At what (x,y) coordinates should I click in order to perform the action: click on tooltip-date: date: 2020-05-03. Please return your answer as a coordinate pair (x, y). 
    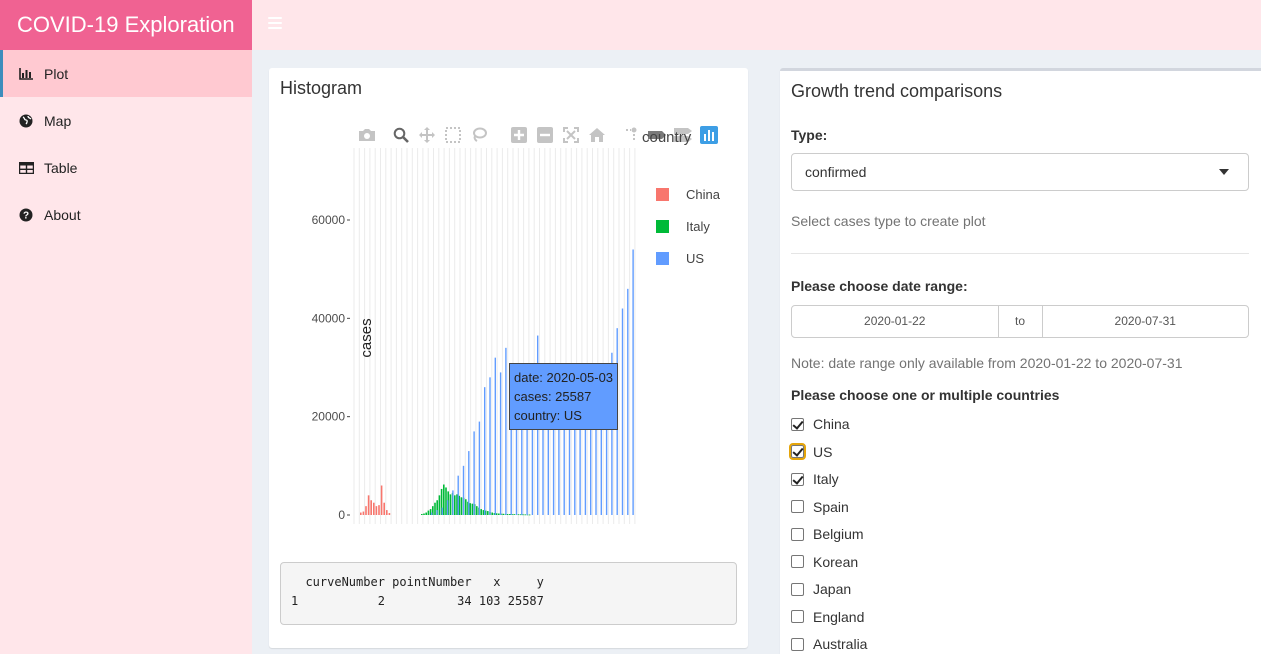
    Looking at the image, I should click on (564, 377).